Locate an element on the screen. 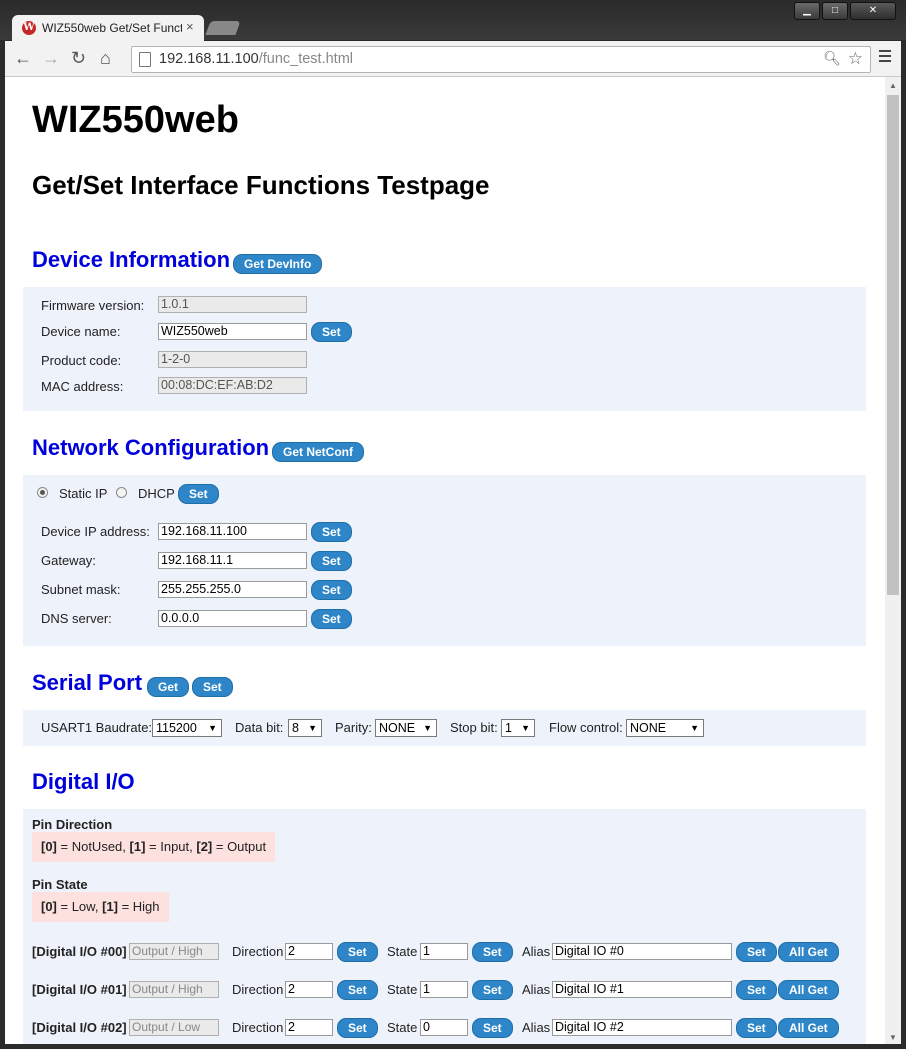  dio-row-status: Output / Low is located at coordinates (174, 1027).